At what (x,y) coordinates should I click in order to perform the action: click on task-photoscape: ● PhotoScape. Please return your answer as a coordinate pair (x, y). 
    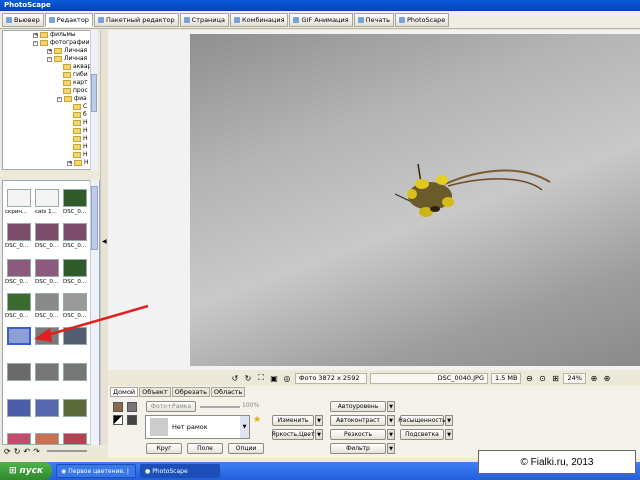
    Looking at the image, I should click on (180, 471).